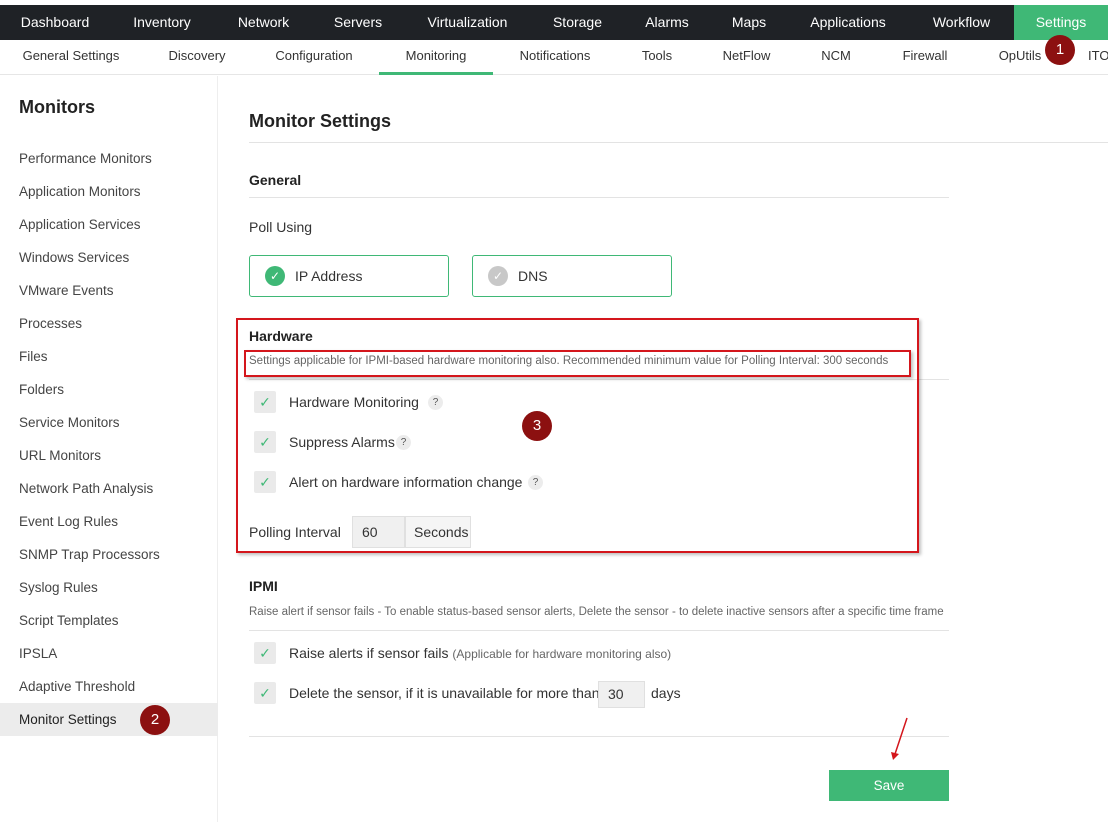 This screenshot has width=1108, height=822. What do you see at coordinates (572, 276) in the screenshot?
I see `poll-option-dns: ✓ DNS` at bounding box center [572, 276].